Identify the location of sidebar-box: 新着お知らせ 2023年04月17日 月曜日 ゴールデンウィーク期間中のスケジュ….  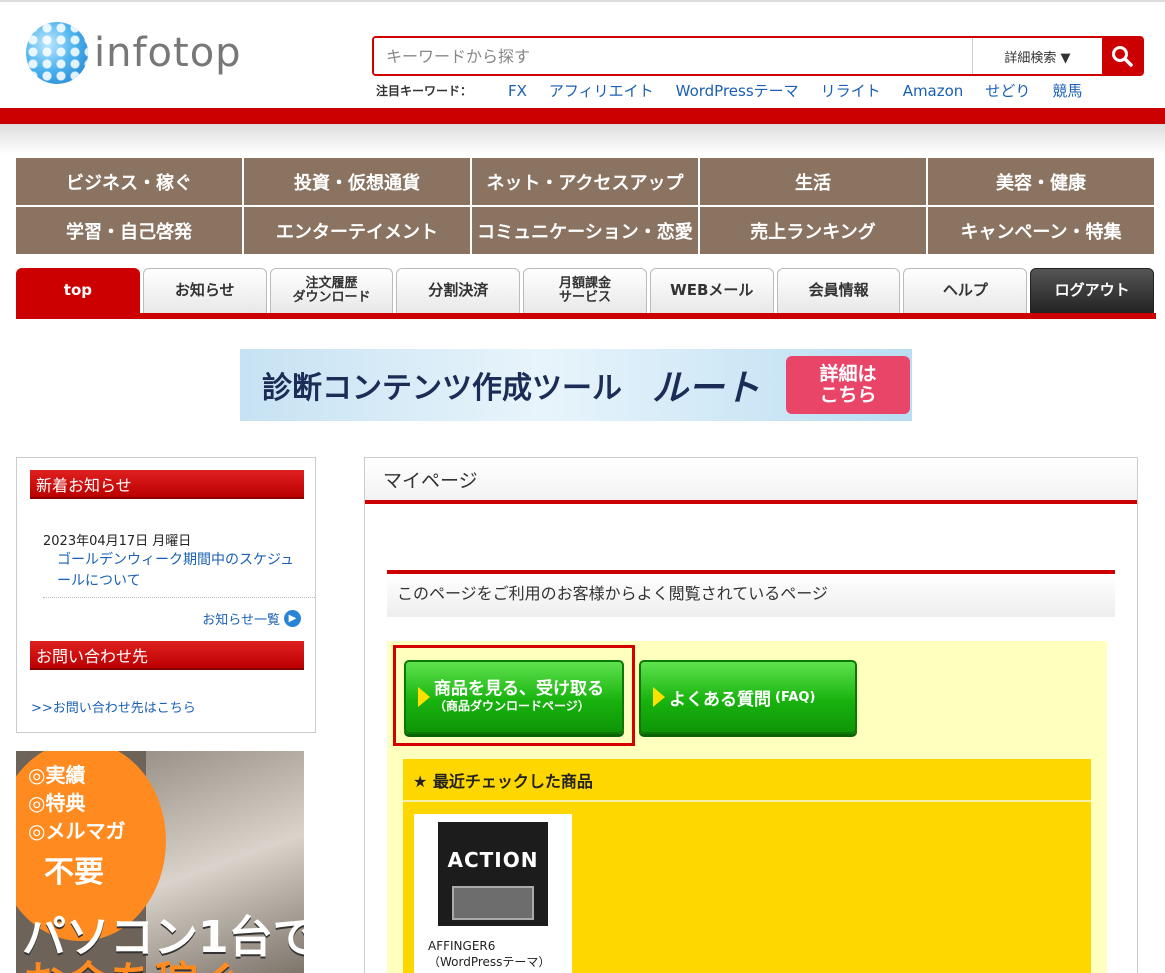
(166, 595).